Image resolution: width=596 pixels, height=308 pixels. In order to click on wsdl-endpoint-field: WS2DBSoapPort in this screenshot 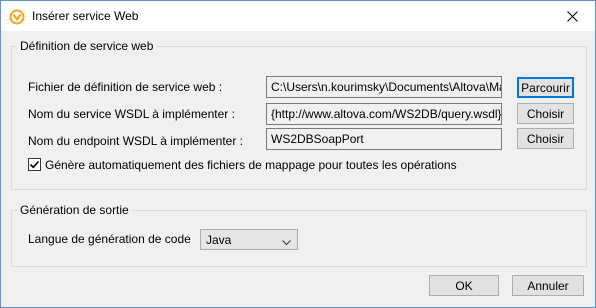, I will do `click(384, 139)`.